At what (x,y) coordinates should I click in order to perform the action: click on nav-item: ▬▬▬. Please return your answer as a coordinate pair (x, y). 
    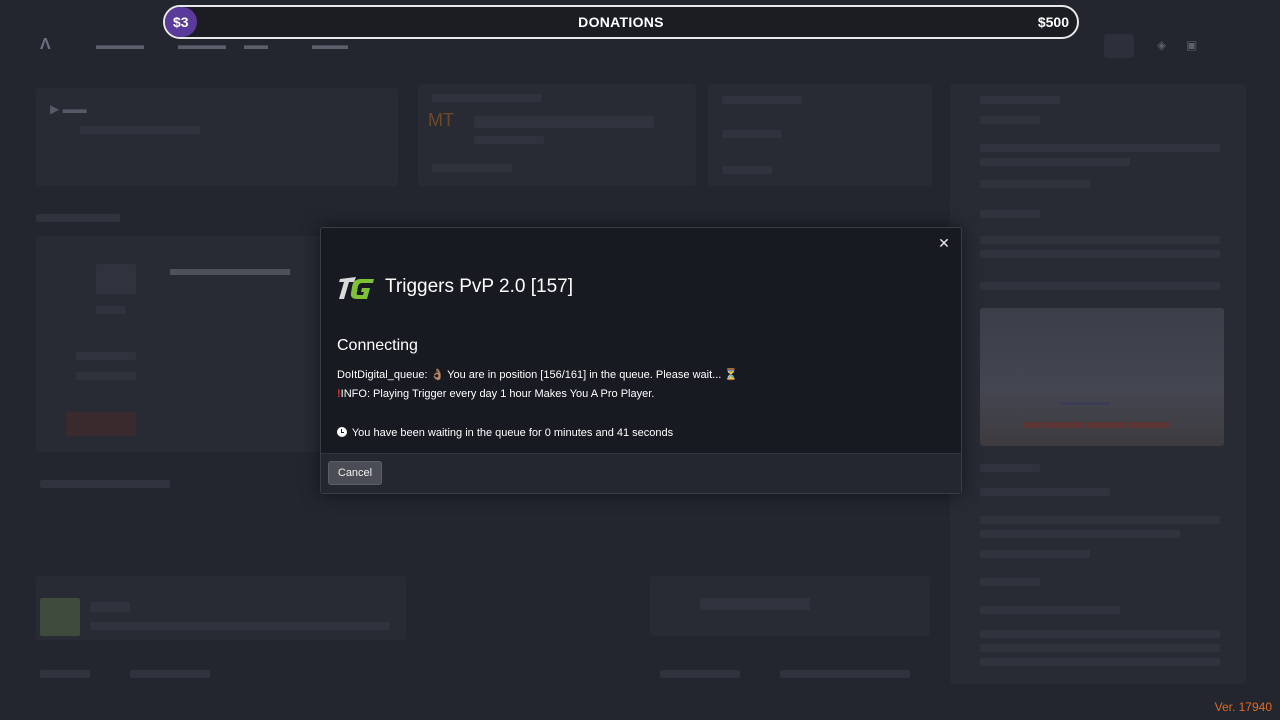
    Looking at the image, I should click on (330, 45).